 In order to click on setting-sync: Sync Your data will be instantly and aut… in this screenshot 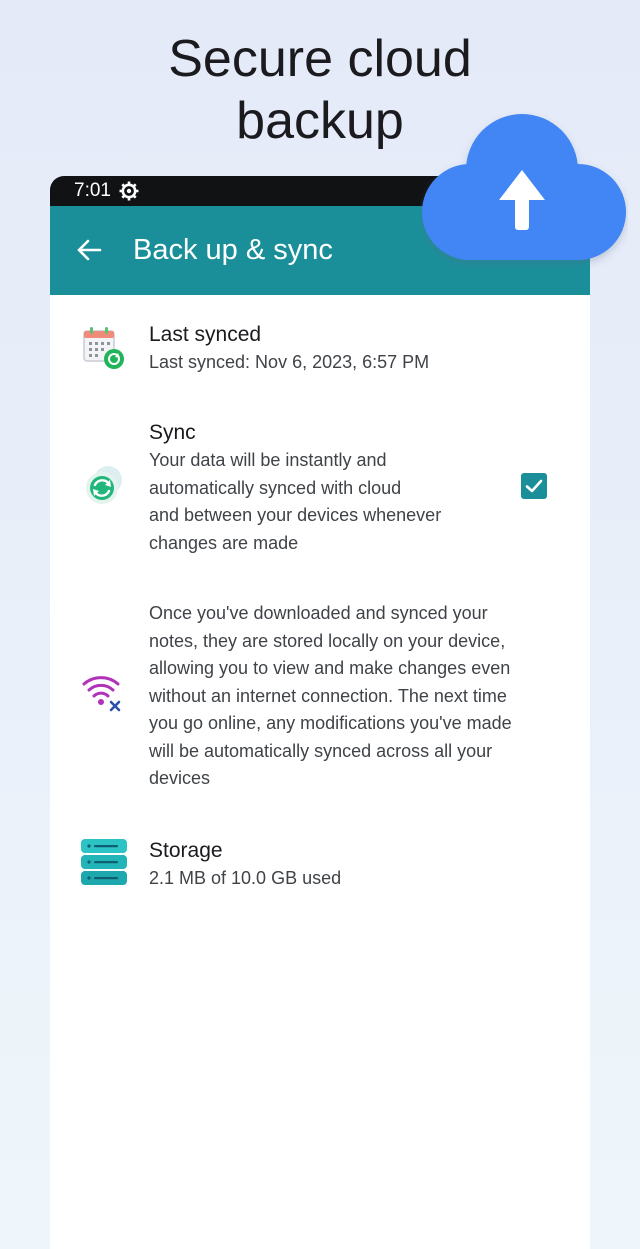, I will do `click(320, 489)`.